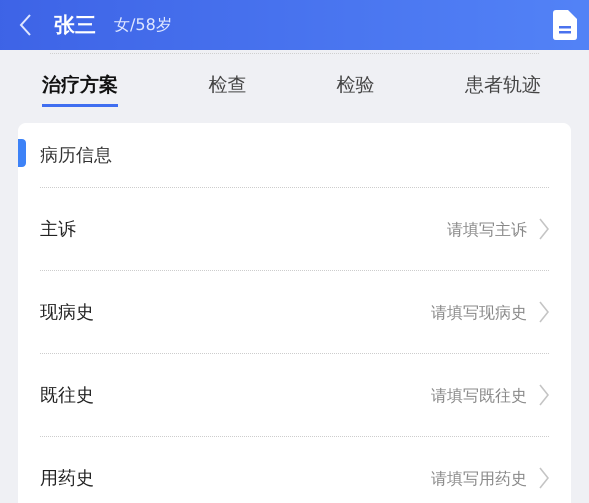 This screenshot has width=589, height=503. I want to click on document-icon, so click(565, 25).